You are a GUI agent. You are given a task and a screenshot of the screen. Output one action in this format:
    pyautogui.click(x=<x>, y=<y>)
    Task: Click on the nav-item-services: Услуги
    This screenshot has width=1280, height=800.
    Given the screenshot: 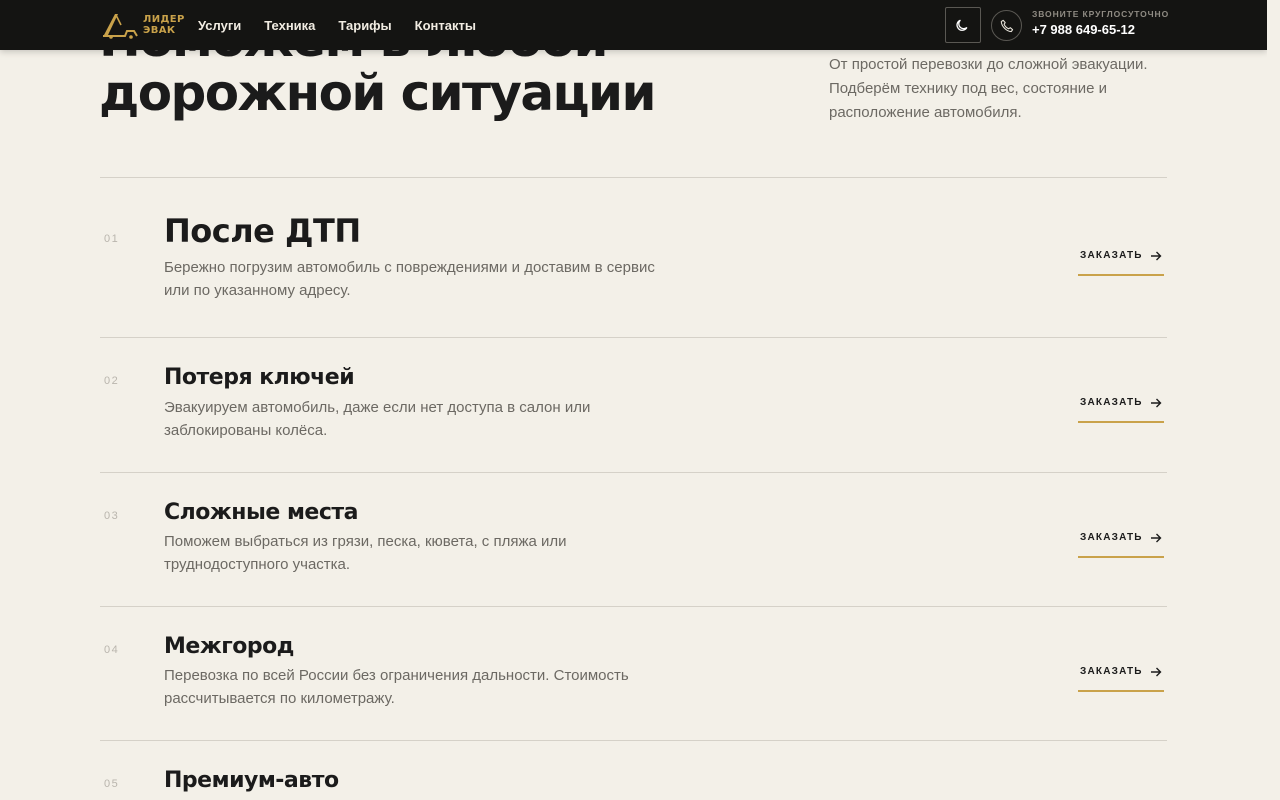 What is the action you would take?
    pyautogui.click(x=219, y=25)
    